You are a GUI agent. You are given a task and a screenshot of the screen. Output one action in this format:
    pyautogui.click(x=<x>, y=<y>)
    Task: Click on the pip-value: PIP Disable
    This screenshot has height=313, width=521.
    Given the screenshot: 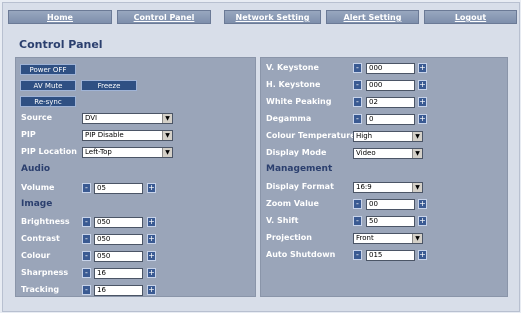 What is the action you would take?
    pyautogui.click(x=104, y=135)
    